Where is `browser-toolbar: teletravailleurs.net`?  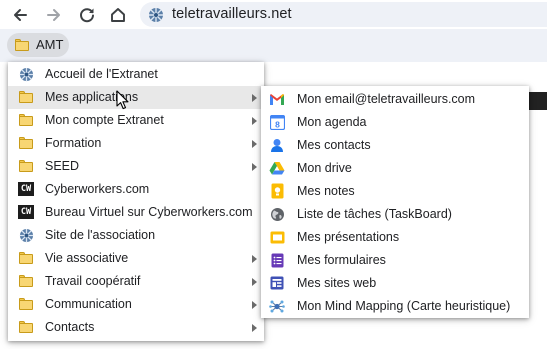 browser-toolbar: teletravailleurs.net is located at coordinates (273, 14).